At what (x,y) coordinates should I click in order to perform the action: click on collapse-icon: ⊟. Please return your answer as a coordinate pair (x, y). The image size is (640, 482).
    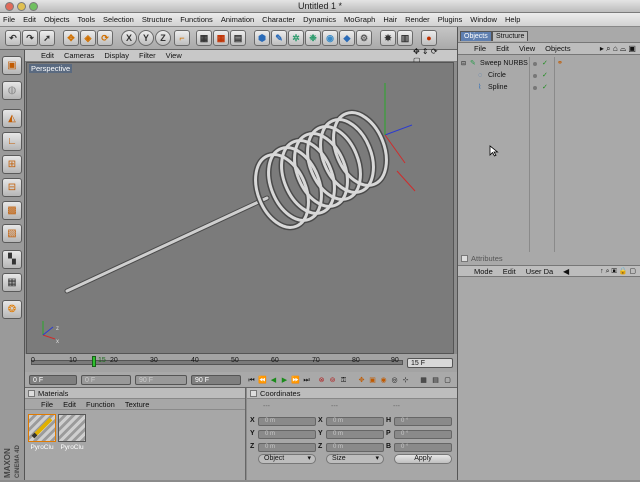
    Looking at the image, I should click on (463, 64).